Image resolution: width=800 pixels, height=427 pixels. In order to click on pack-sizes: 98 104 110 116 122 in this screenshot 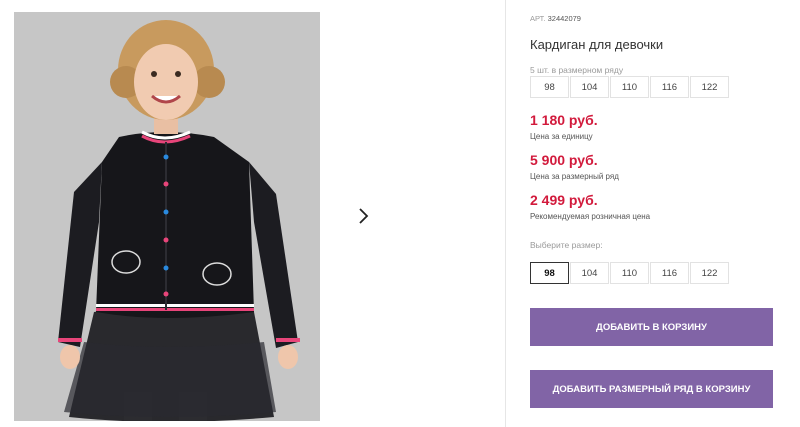, I will do `click(630, 87)`.